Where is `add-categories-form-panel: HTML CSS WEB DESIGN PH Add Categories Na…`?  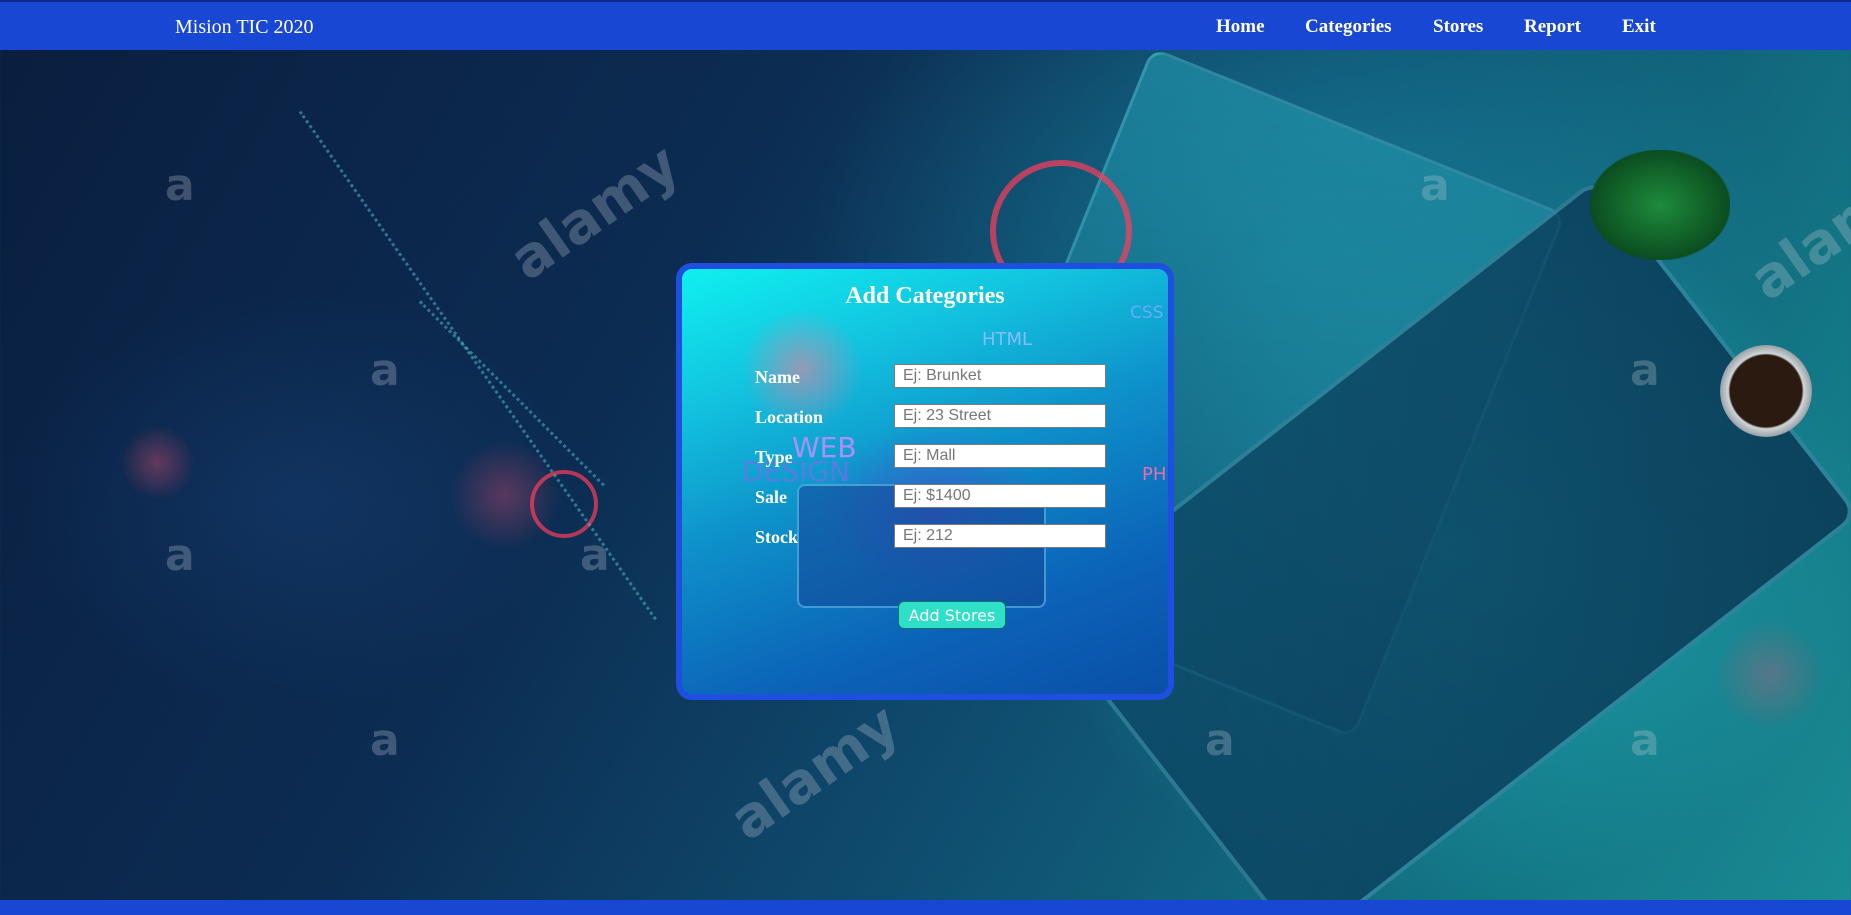 add-categories-form-panel: HTML CSS WEB DESIGN PH Add Categories Na… is located at coordinates (925, 481).